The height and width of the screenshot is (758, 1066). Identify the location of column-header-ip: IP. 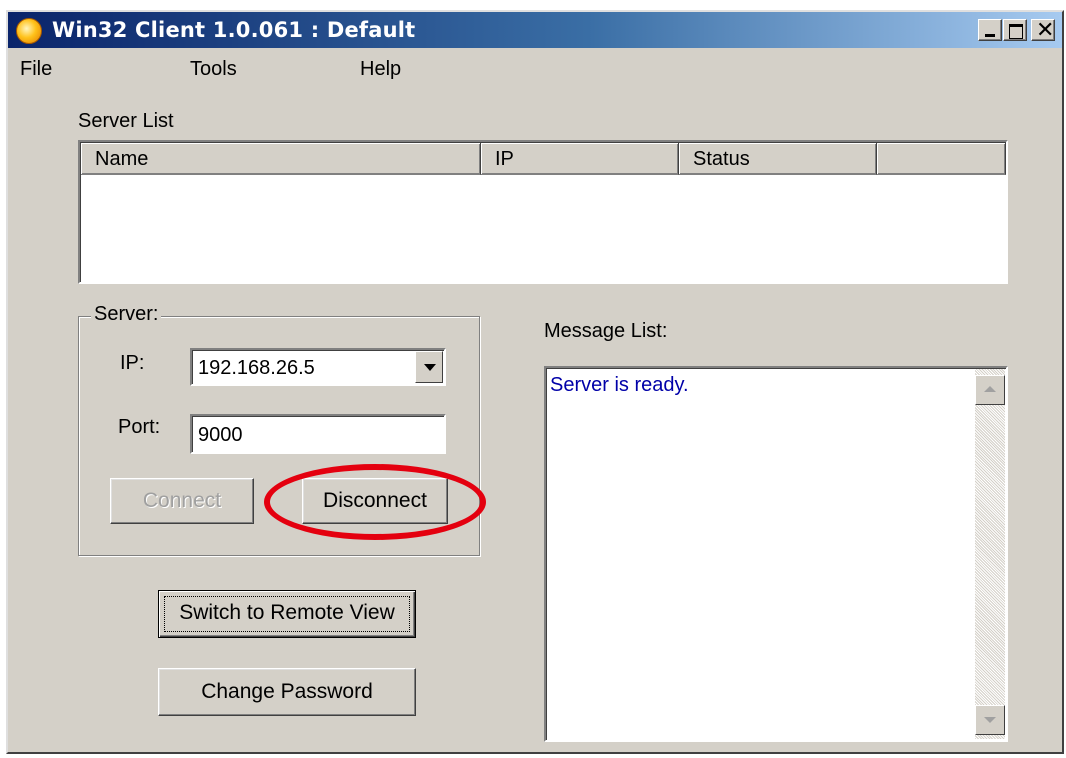
(580, 159).